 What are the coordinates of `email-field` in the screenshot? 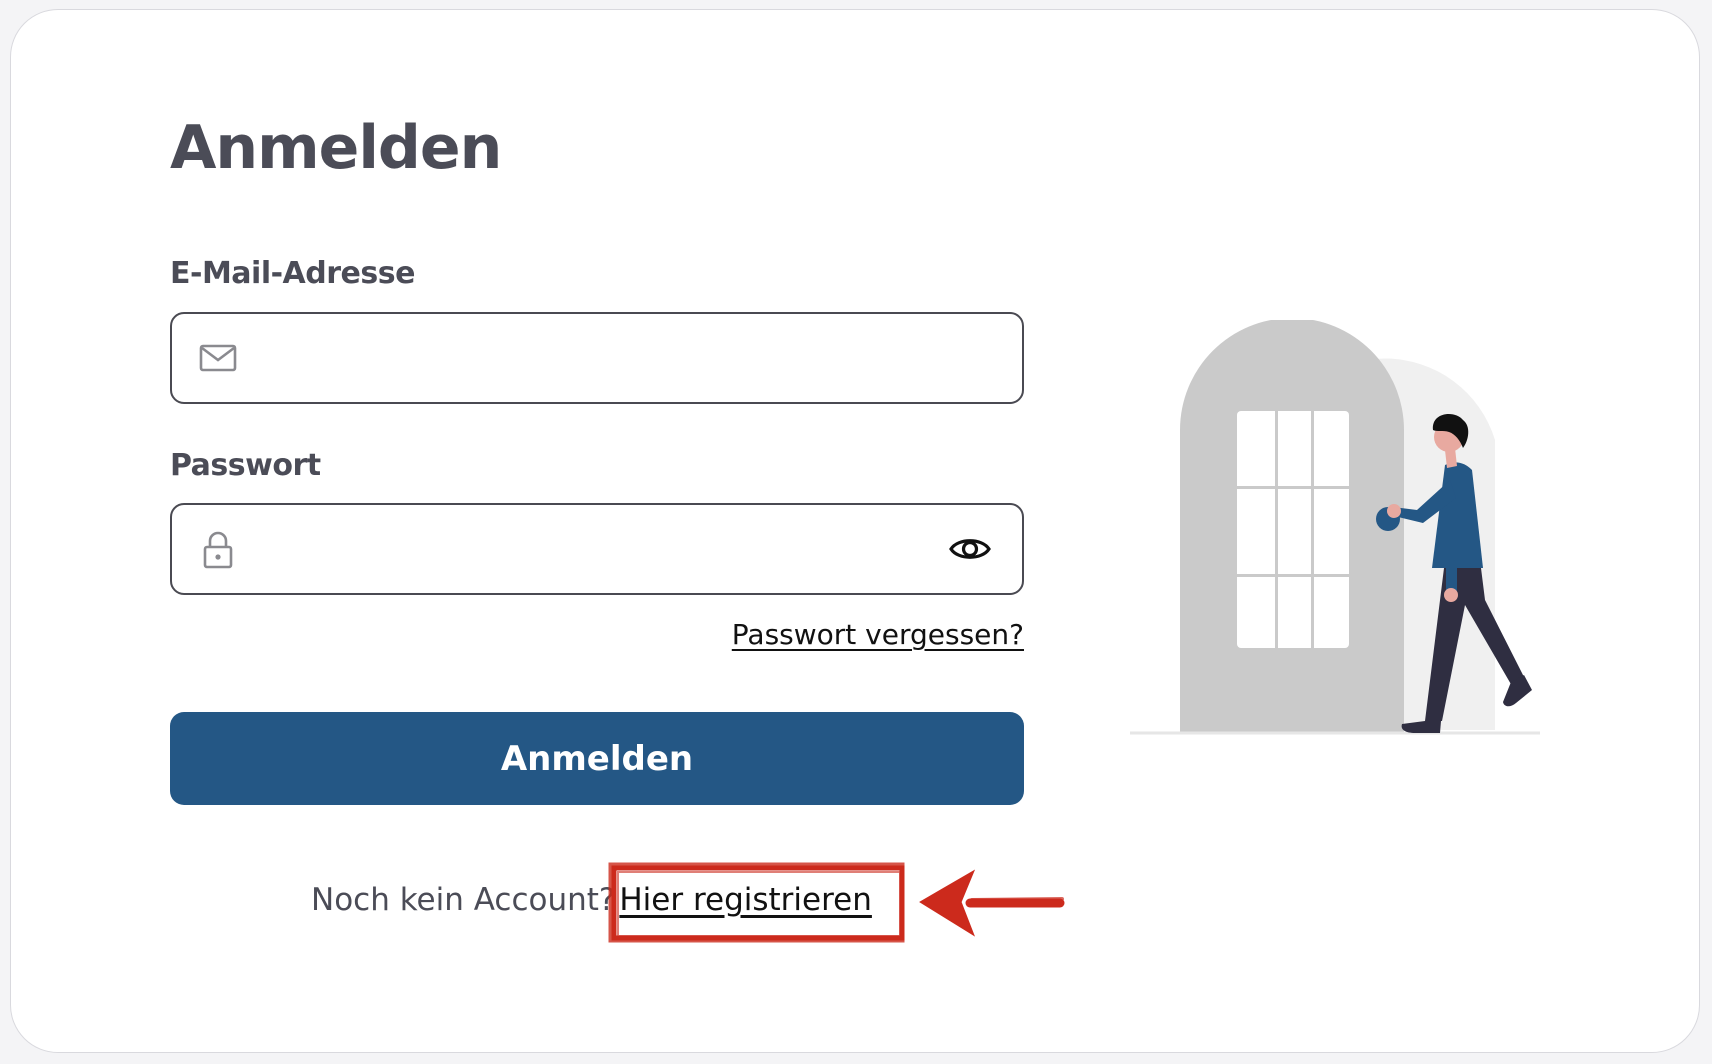 It's located at (597, 358).